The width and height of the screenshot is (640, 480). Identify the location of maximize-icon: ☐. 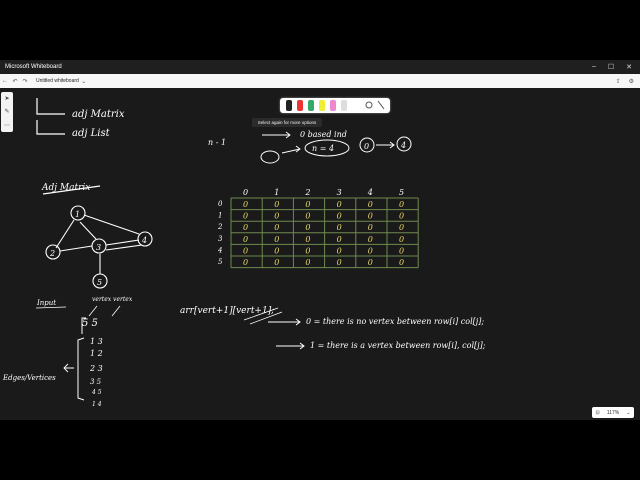
(611, 67).